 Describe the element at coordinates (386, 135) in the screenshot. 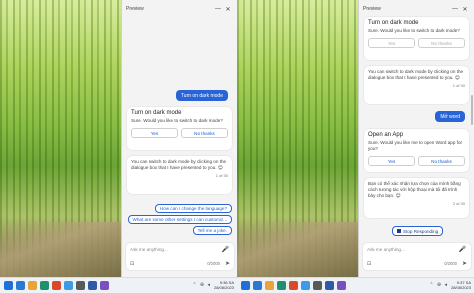

I see `card-title: Open an App` at that location.